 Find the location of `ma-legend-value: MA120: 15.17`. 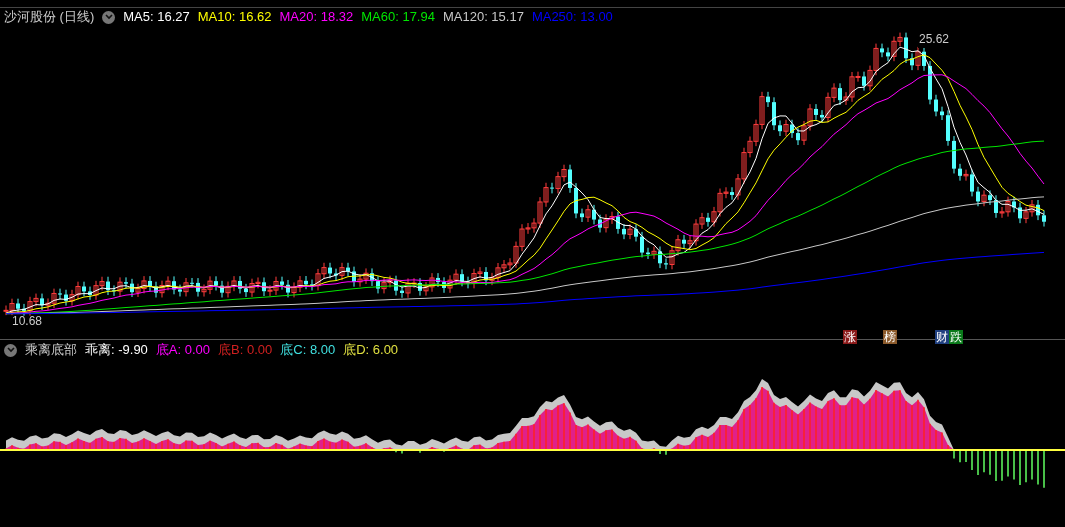

ma-legend-value: MA120: 15.17 is located at coordinates (483, 17).